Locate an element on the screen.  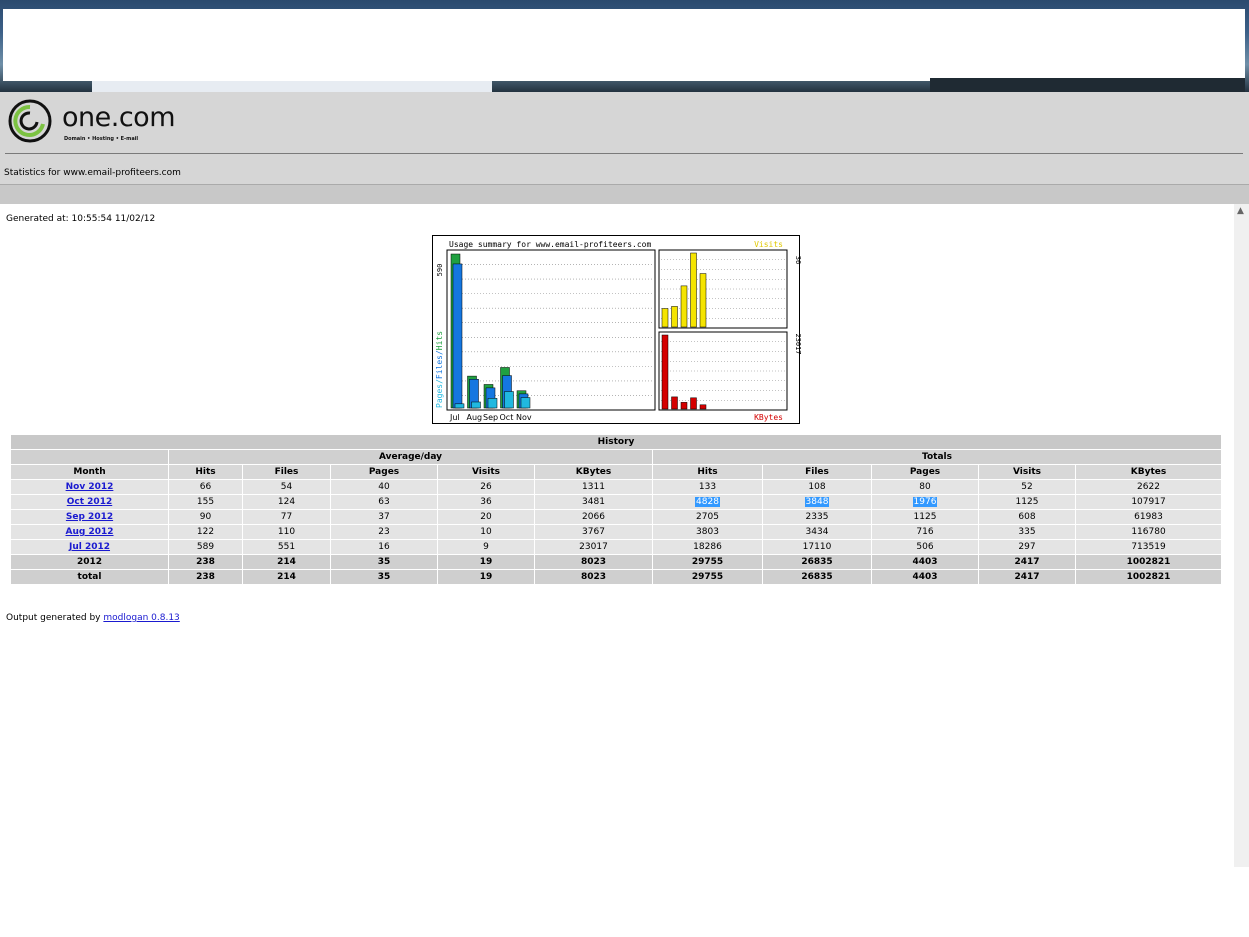
summary-cell: 26835 is located at coordinates (817, 577).